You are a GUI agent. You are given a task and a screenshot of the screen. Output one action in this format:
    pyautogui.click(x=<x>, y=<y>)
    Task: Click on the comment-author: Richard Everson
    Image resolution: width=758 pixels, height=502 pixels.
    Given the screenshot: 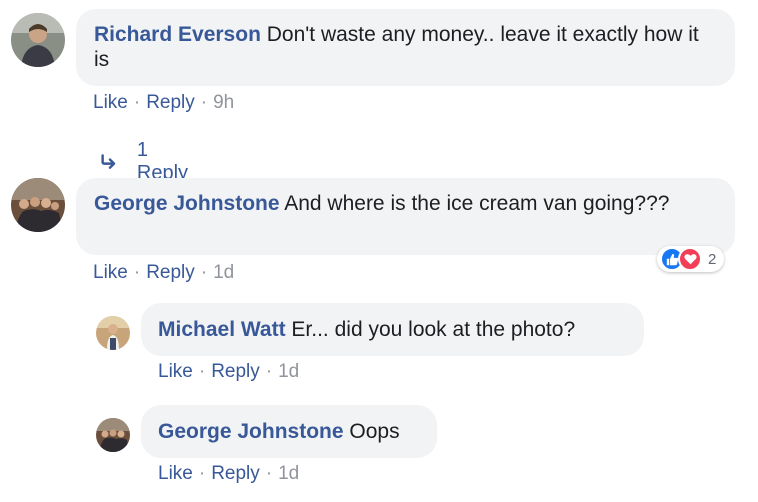 What is the action you would take?
    pyautogui.click(x=177, y=34)
    